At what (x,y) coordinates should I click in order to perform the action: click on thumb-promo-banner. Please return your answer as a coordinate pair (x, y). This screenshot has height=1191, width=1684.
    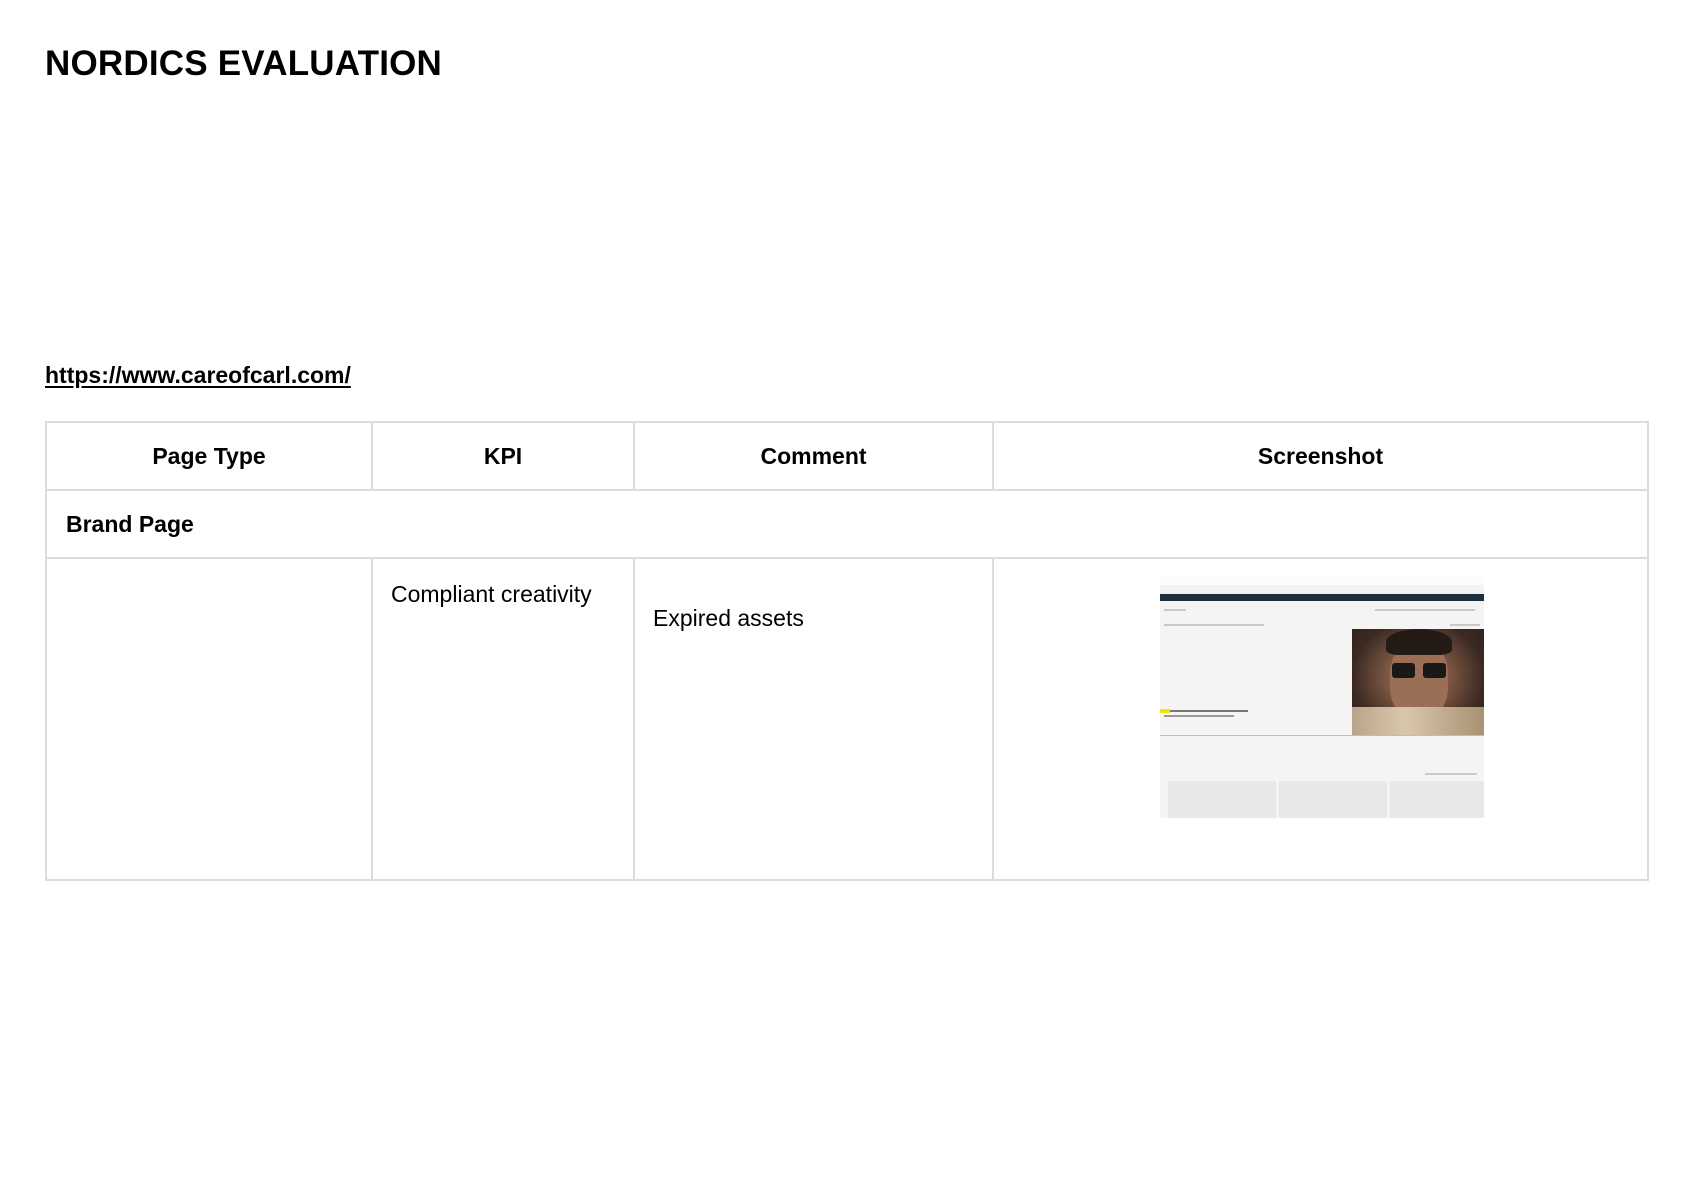
    Looking at the image, I should click on (1322, 597).